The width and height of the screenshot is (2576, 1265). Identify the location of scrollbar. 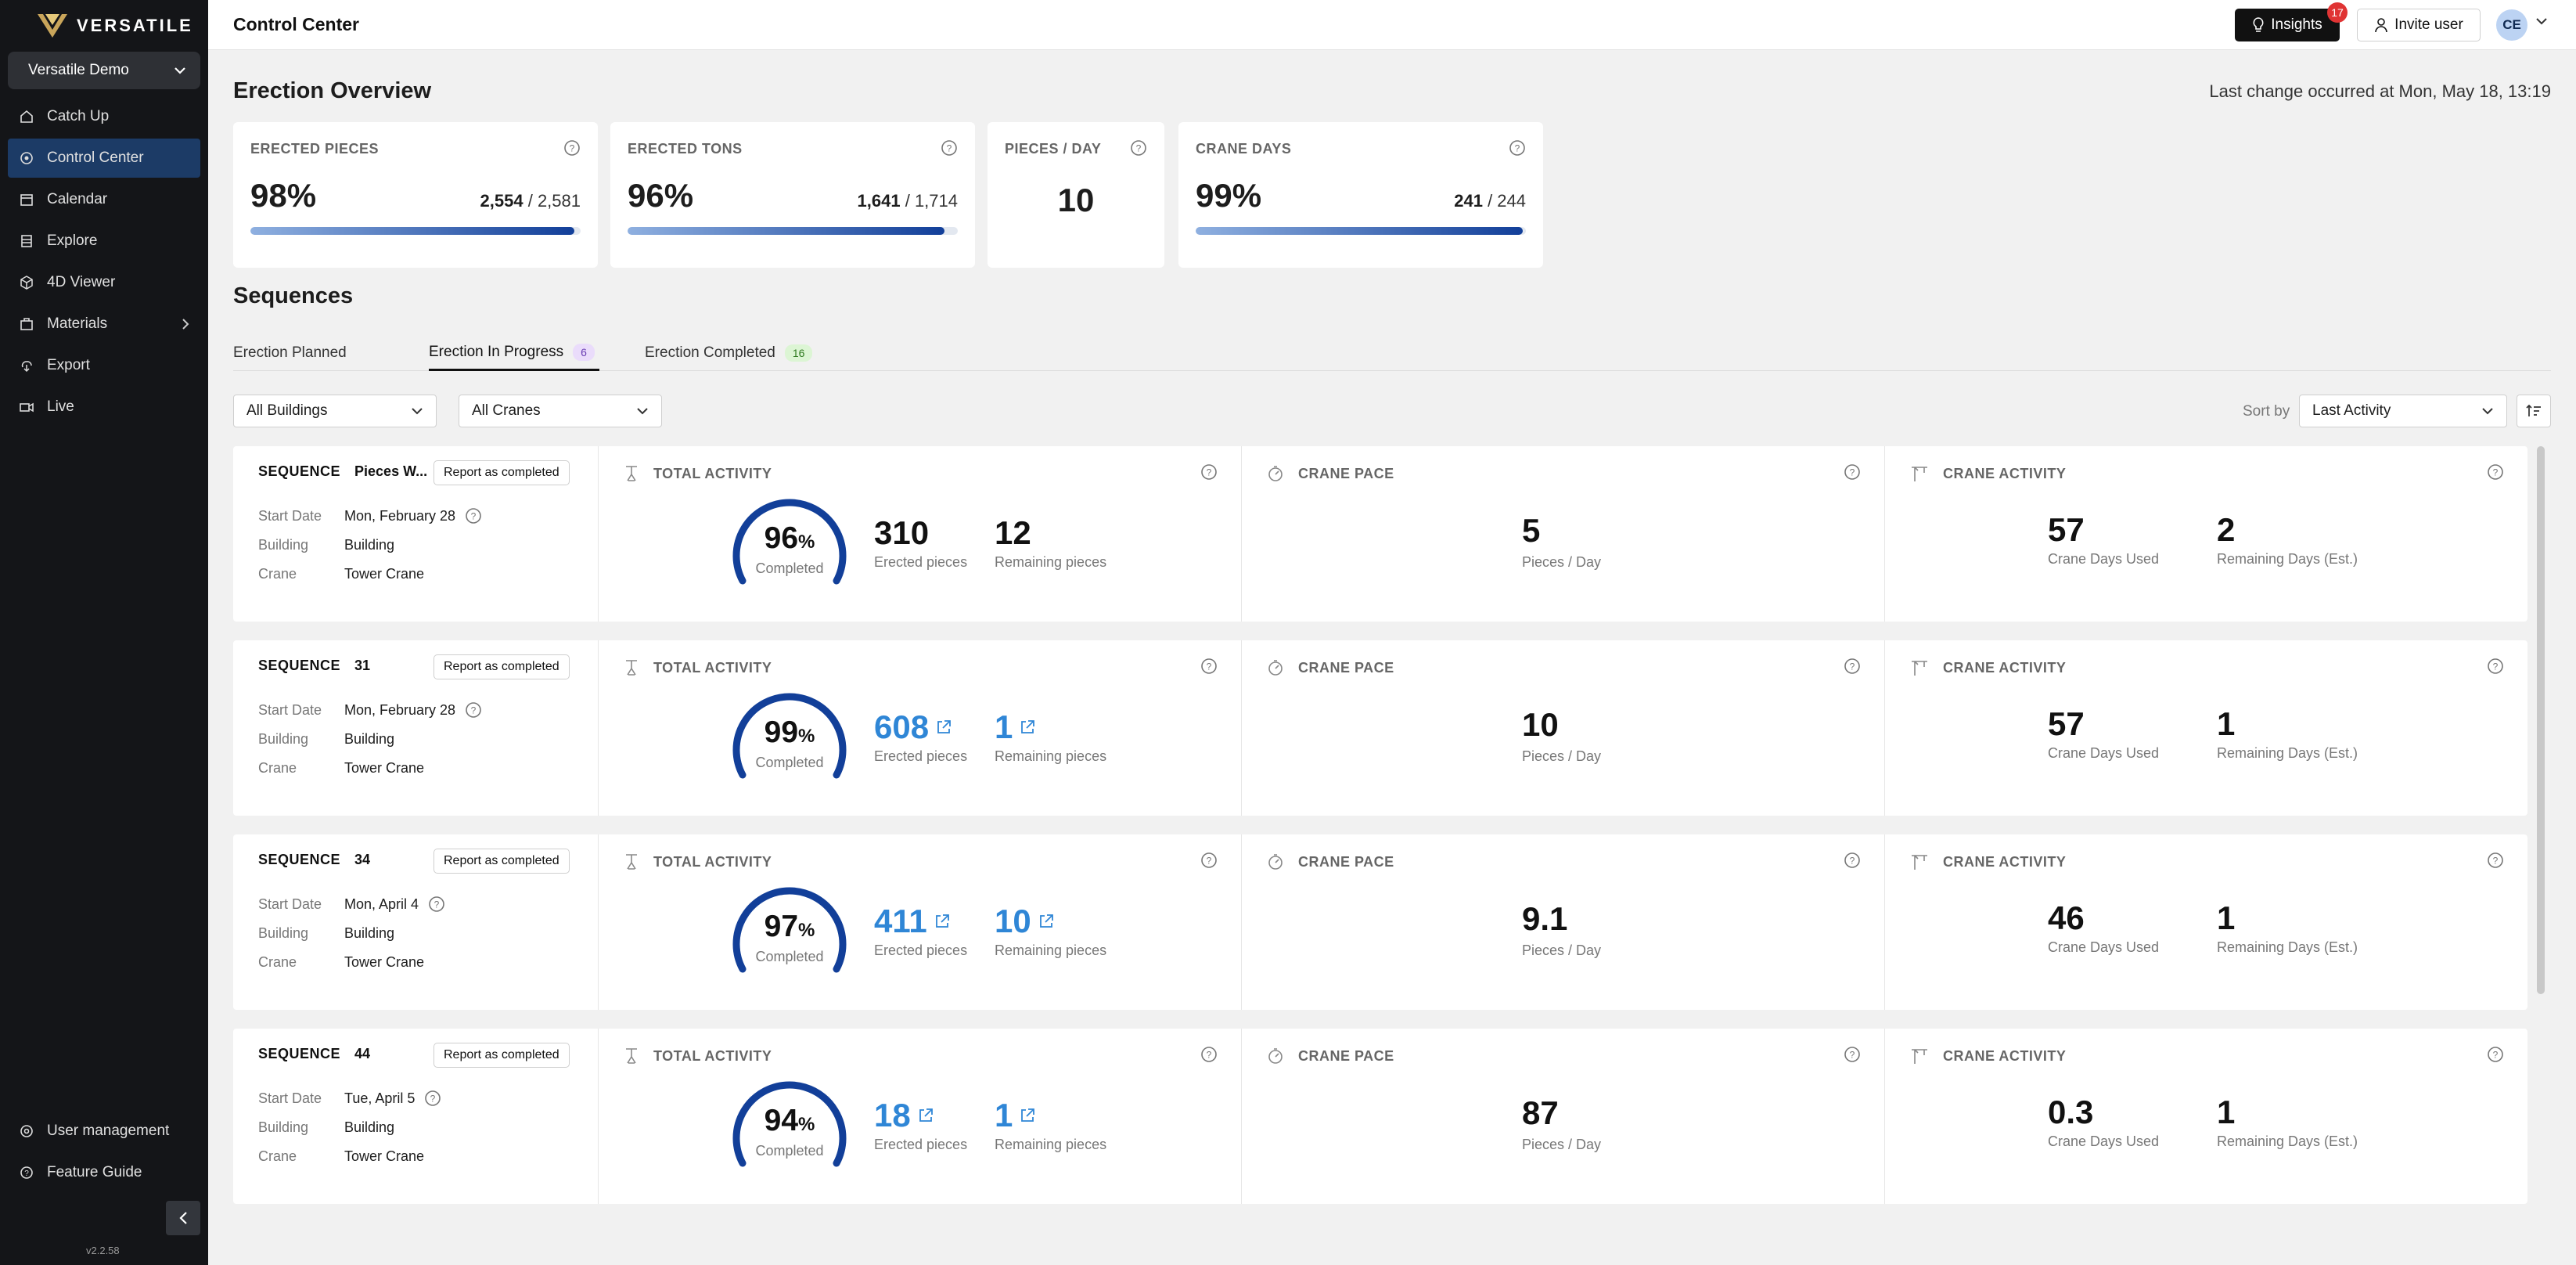
(2541, 720).